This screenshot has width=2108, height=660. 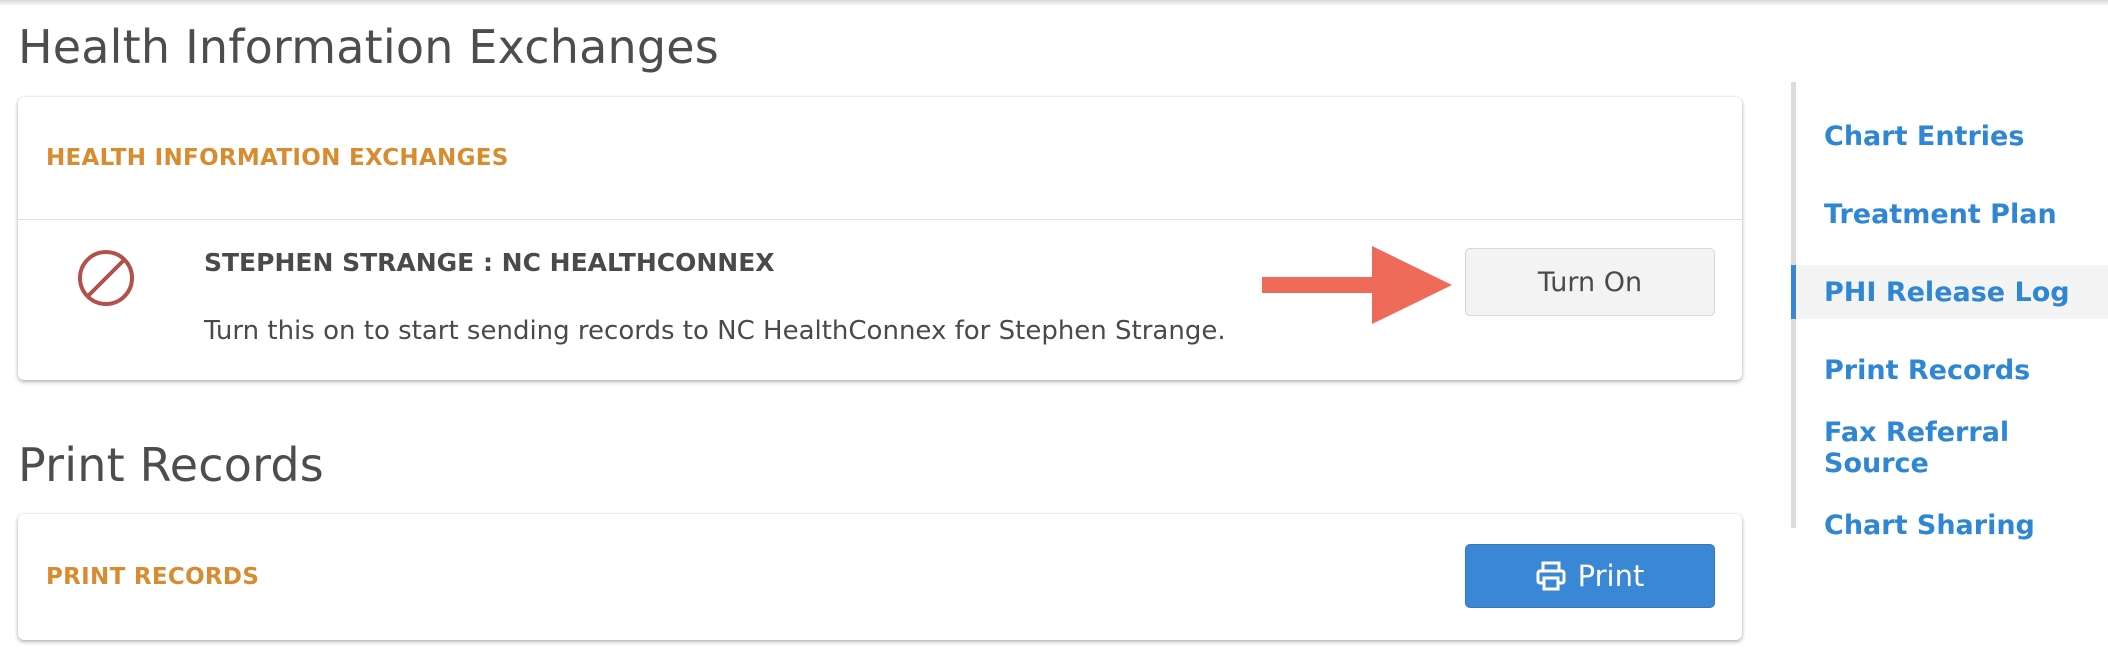 What do you see at coordinates (1952, 525) in the screenshot?
I see `side-nav-item-chart-sharing: Chart Sharing` at bounding box center [1952, 525].